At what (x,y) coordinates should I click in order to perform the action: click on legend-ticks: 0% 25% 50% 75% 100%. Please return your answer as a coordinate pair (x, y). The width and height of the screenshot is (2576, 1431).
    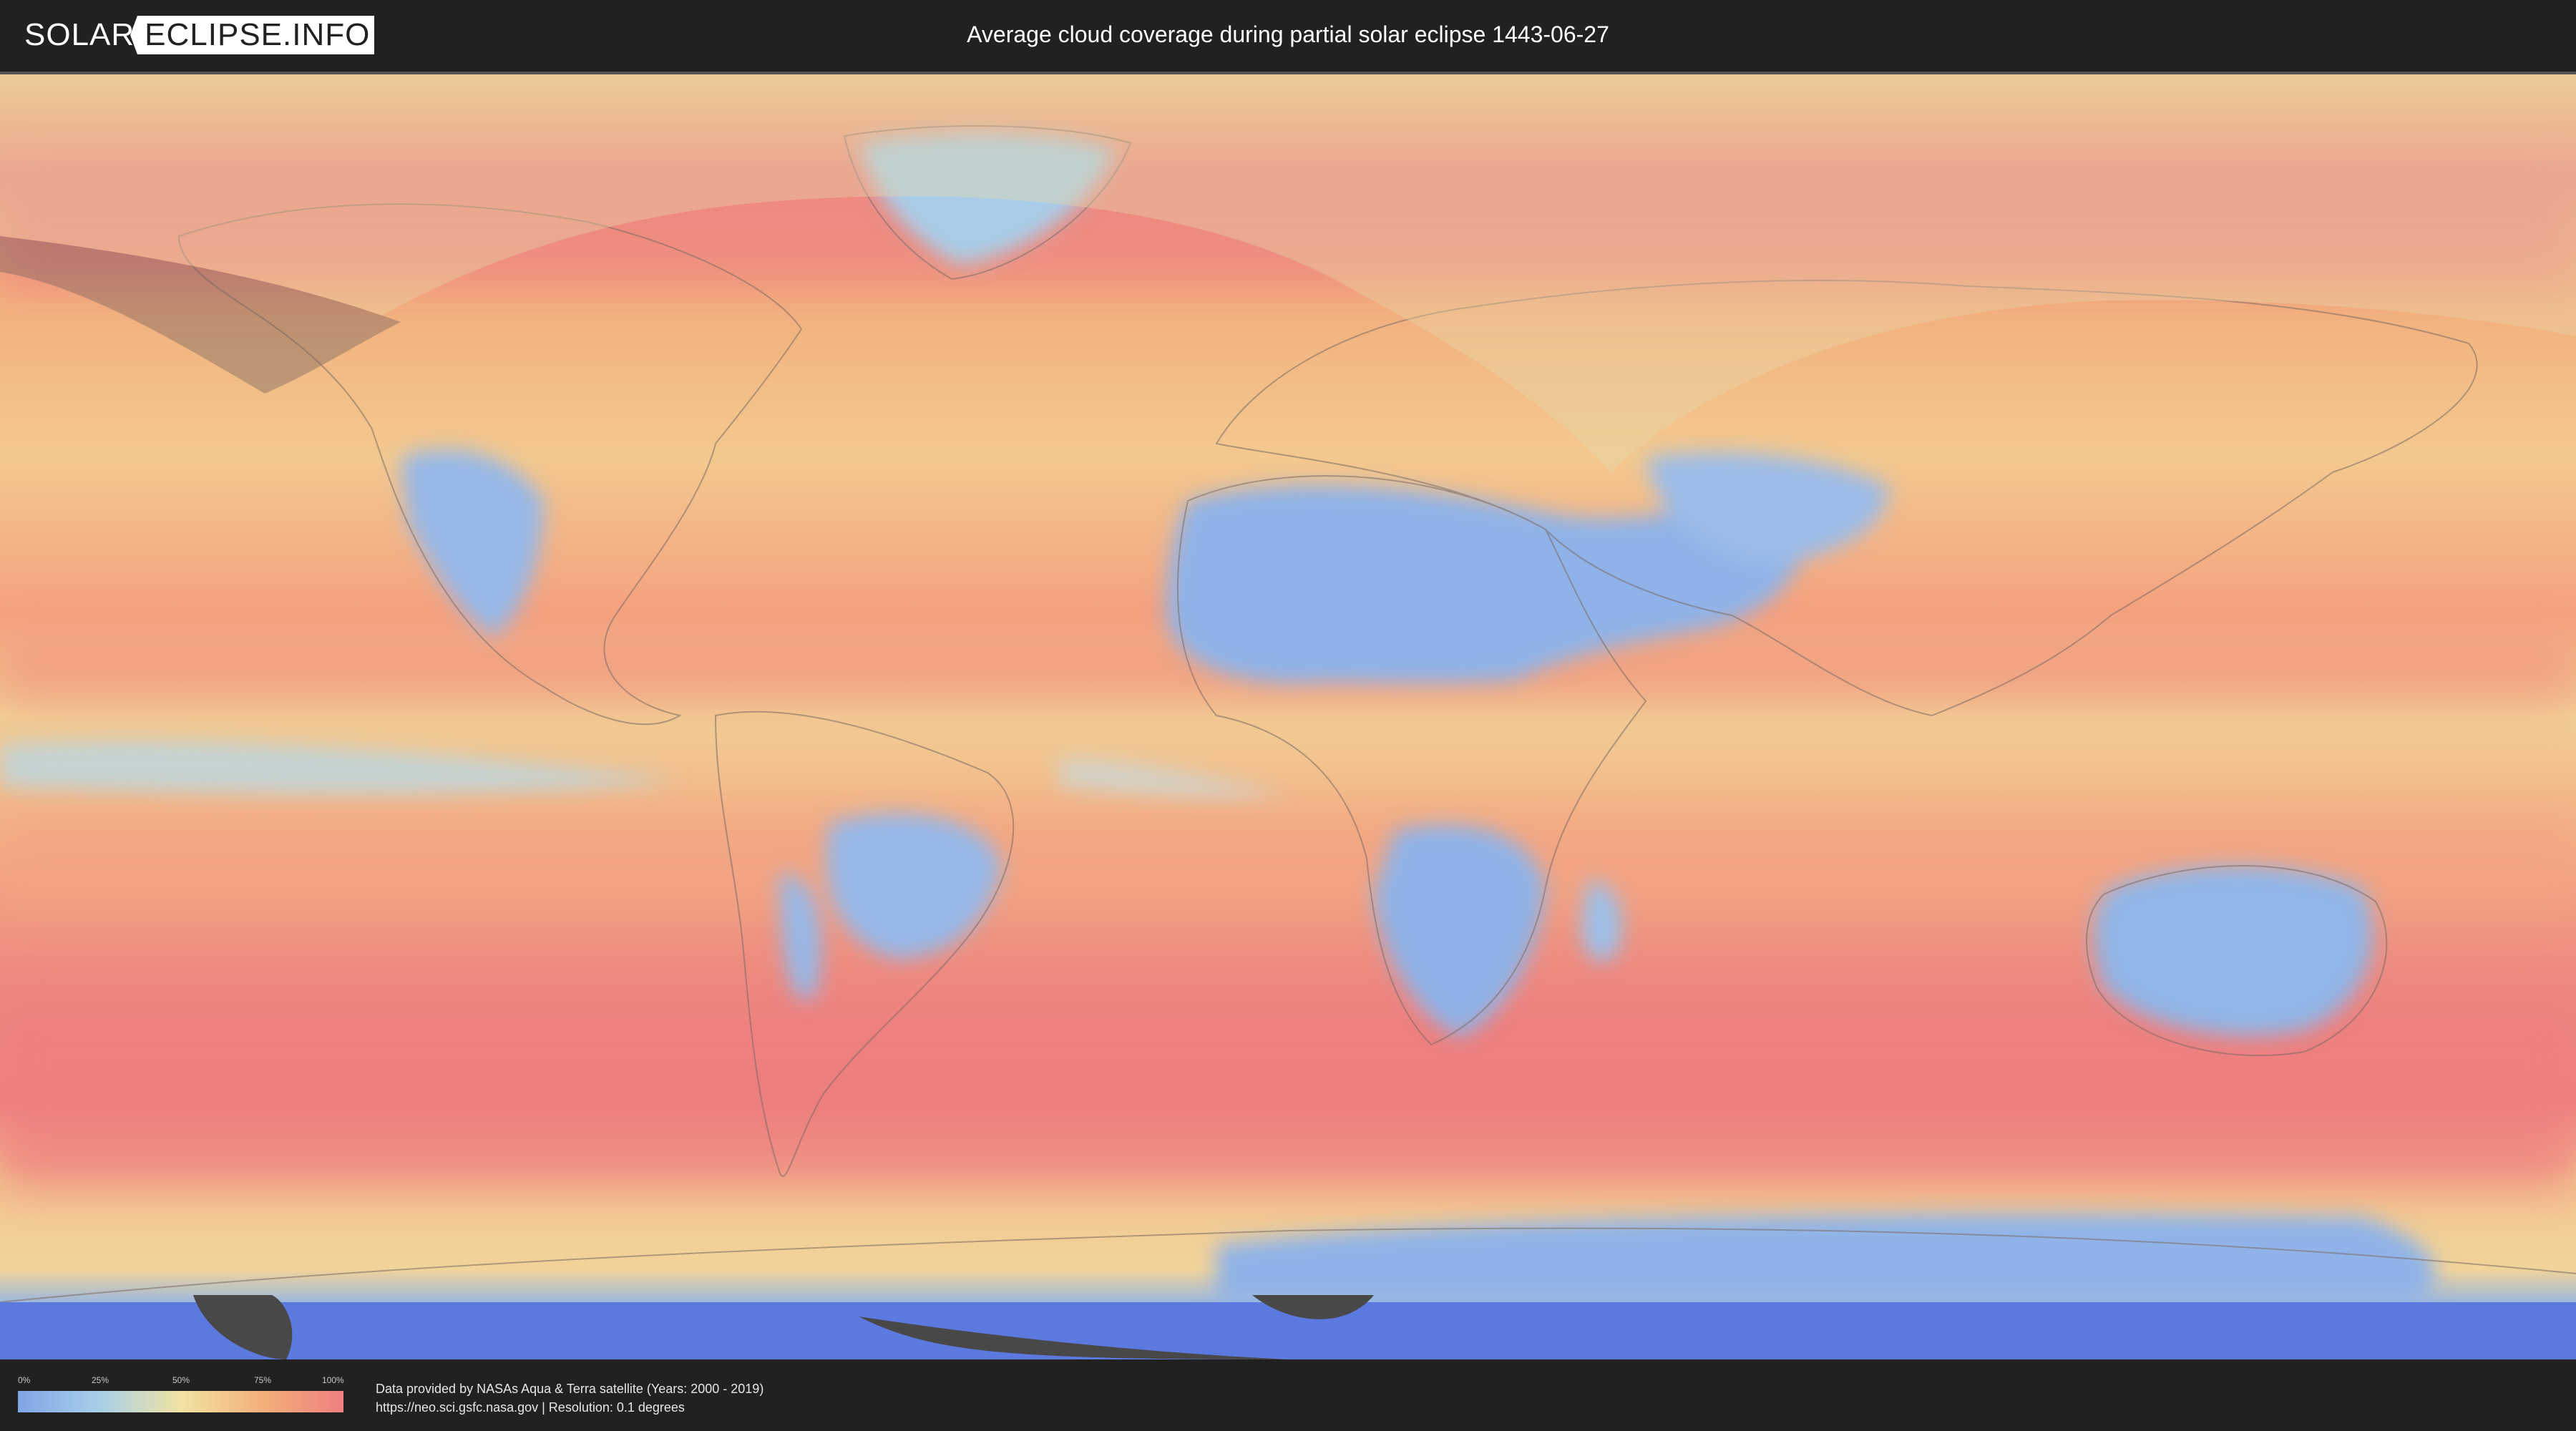
    Looking at the image, I should click on (181, 1381).